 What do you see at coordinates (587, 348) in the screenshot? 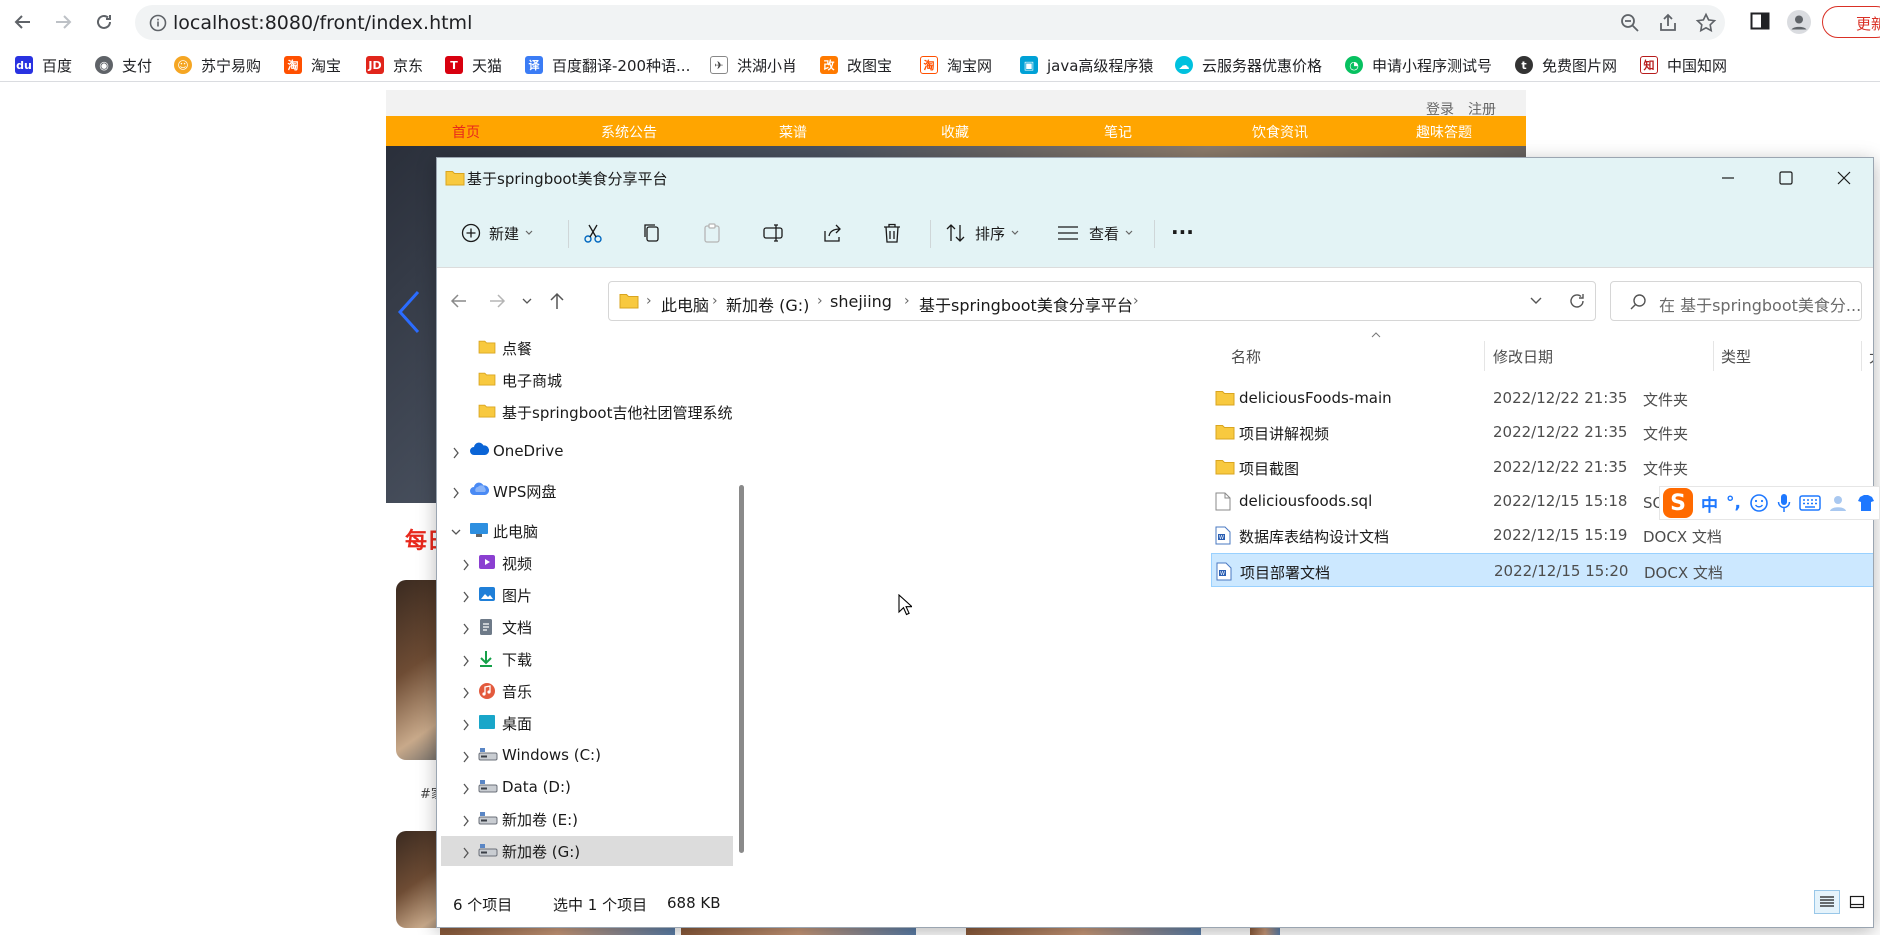
I see `tree-item-diancan: 点餐` at bounding box center [587, 348].